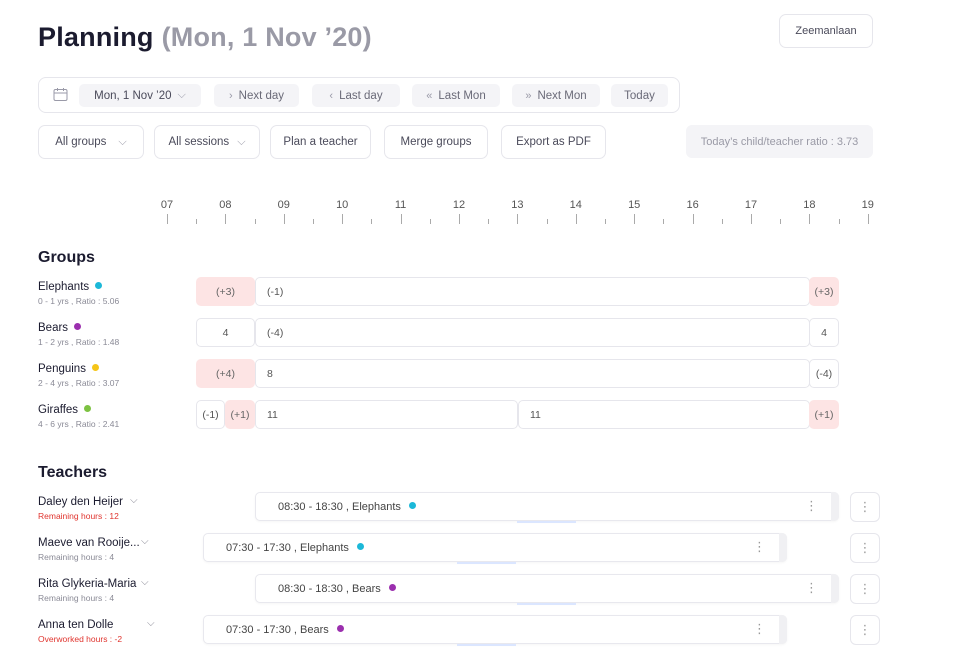 This screenshot has height=656, width=960. I want to click on group-name-label: Elephants, so click(64, 287).